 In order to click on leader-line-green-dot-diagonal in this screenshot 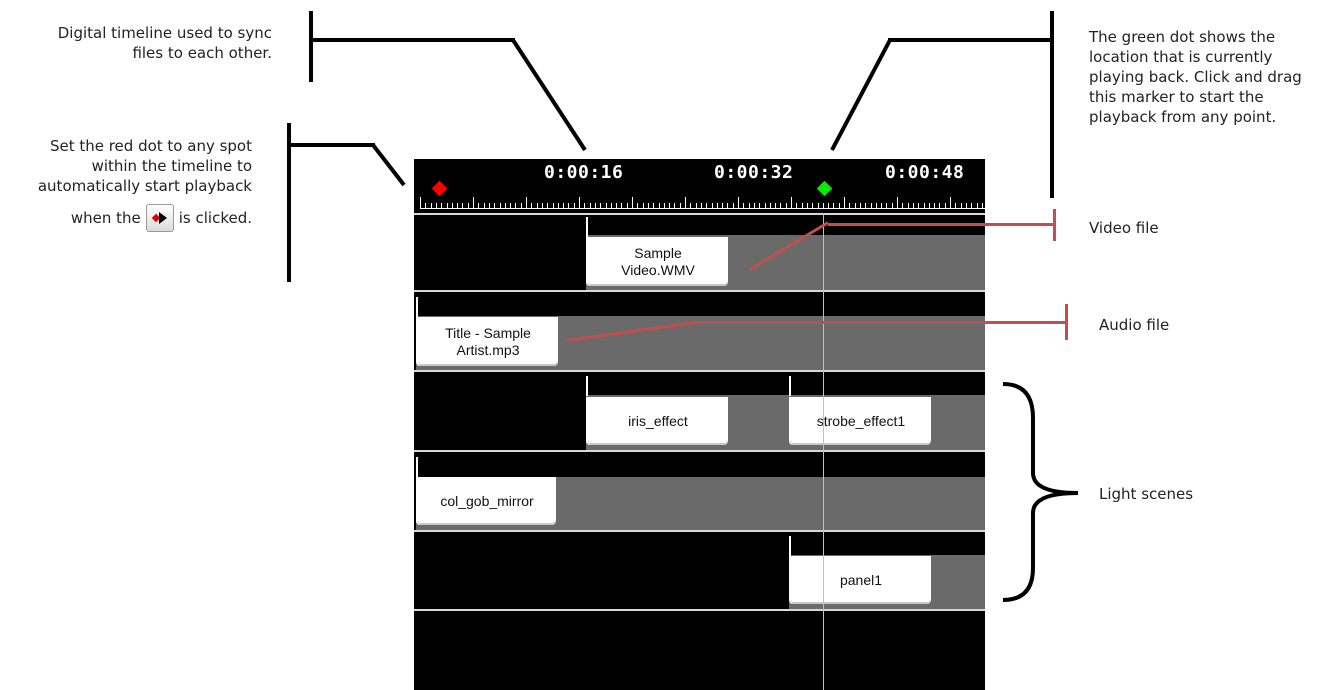, I will do `click(861, 95)`.